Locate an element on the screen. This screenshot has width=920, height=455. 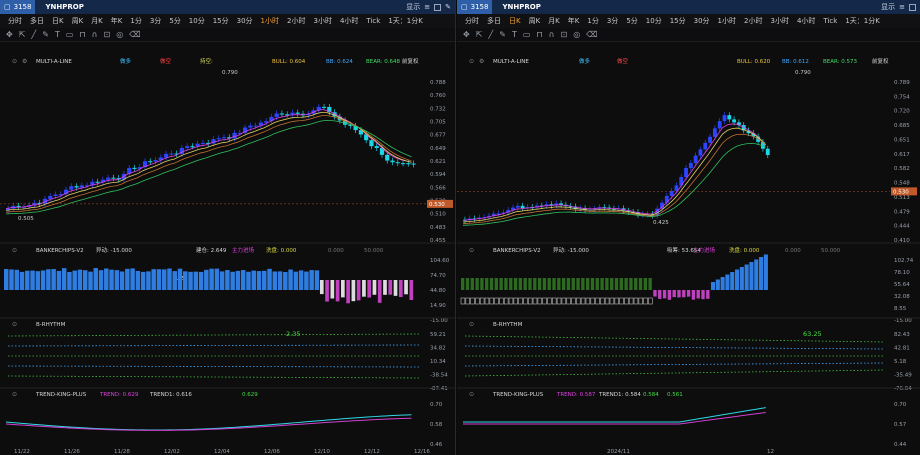
left-symbol-code: ▢ 3158 is located at coordinates (18, 7).